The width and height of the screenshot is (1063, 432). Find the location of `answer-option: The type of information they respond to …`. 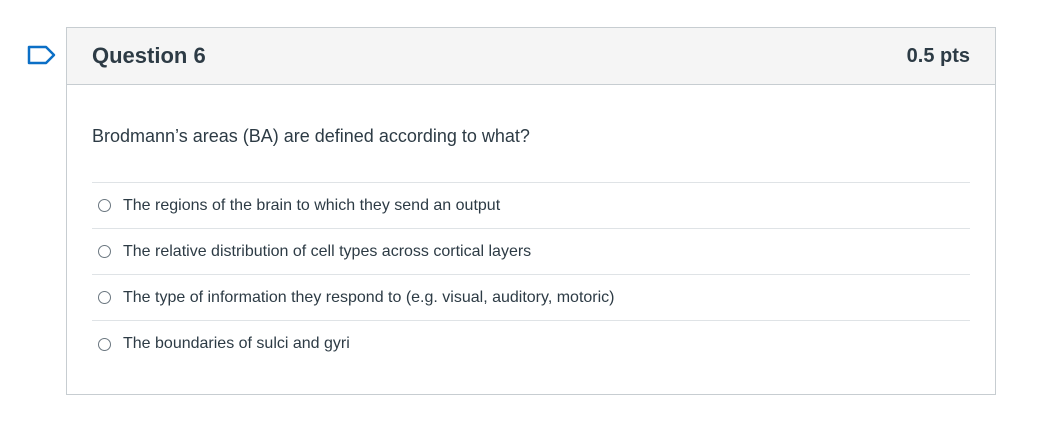

answer-option: The type of information they respond to … is located at coordinates (531, 298).